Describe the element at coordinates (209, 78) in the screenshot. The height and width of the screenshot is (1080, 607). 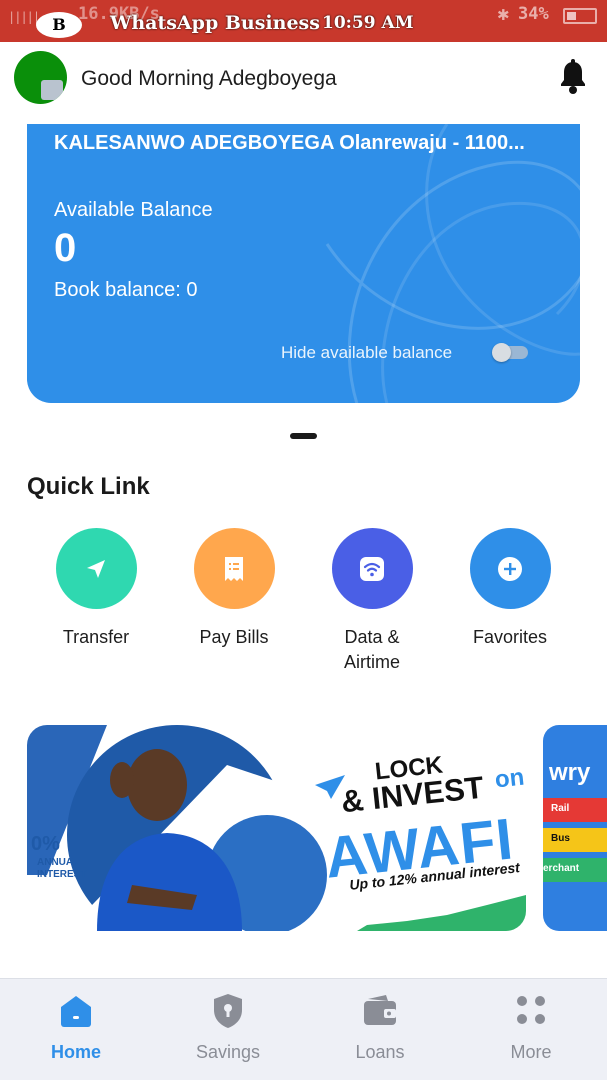
I see `greeting-text: Good Morning Adegboyega` at that location.